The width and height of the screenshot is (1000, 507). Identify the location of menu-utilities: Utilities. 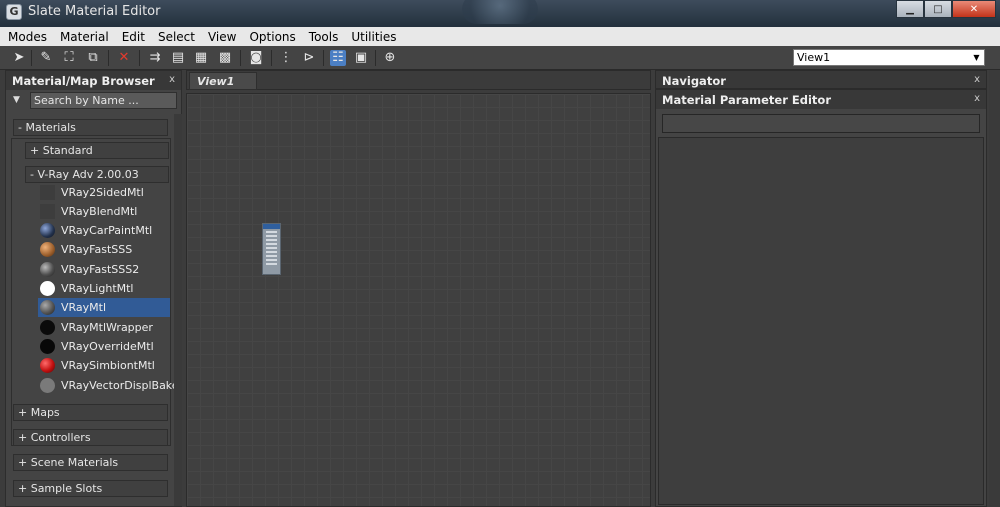
(373, 37).